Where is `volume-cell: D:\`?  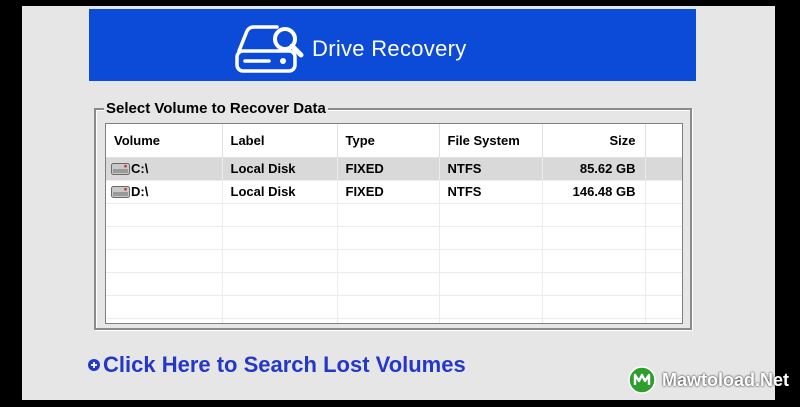 volume-cell: D:\ is located at coordinates (164, 192).